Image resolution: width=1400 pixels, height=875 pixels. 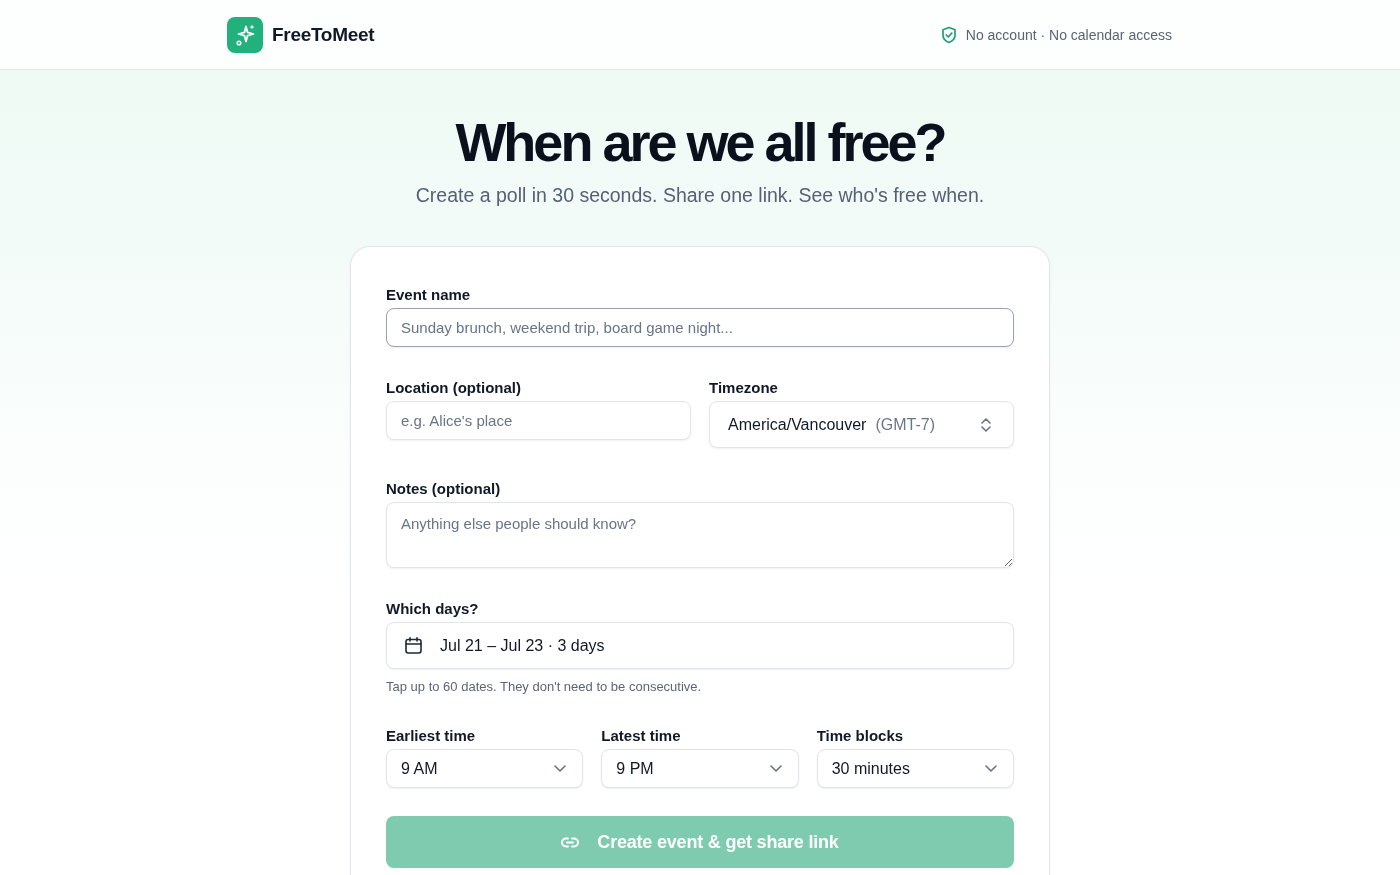 I want to click on field-label: Timezone, so click(x=744, y=388).